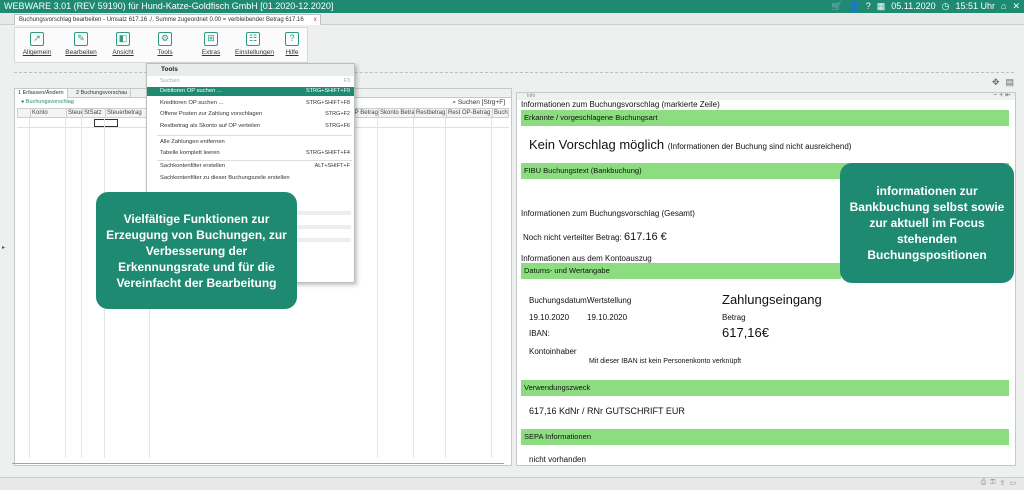 The image size is (1024, 490). What do you see at coordinates (3, 247) in the screenshot?
I see `expand-arrow-icon: ▸` at bounding box center [3, 247].